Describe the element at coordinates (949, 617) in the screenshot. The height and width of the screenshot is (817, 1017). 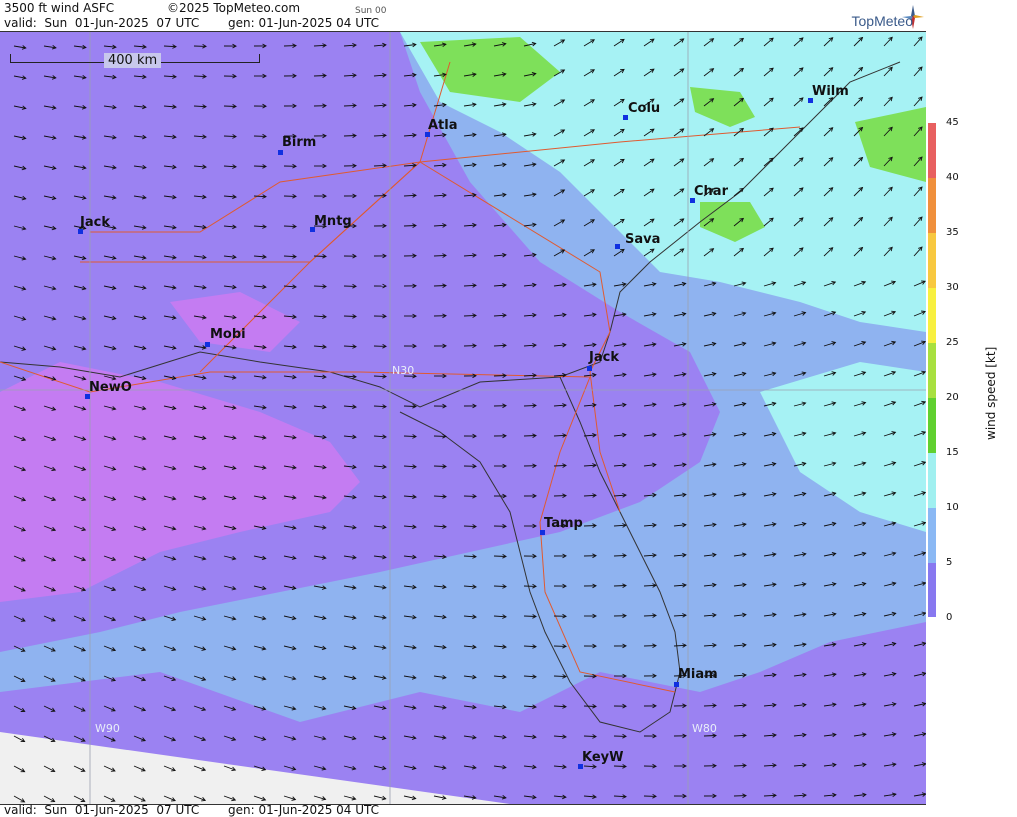
I see `colorbar-tick-label: 0` at that location.